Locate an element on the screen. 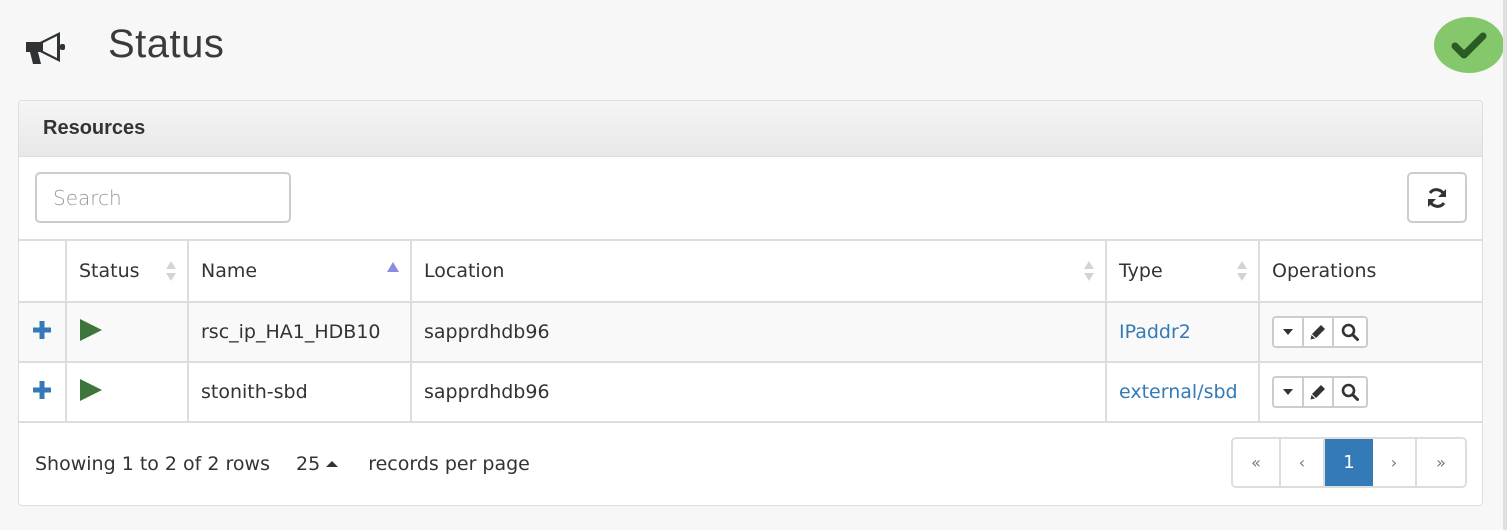  page-1-button: 1 is located at coordinates (1349, 462).